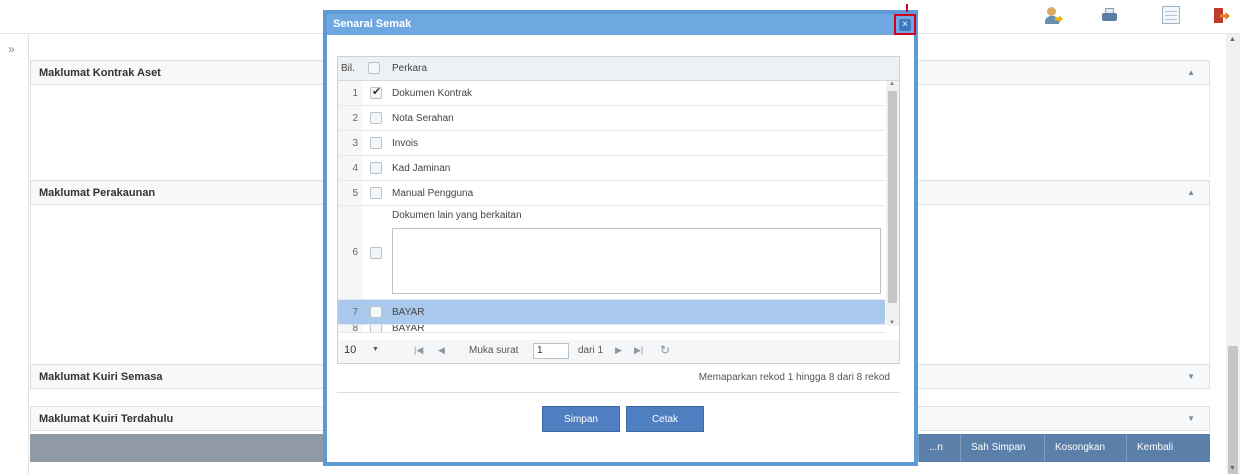  What do you see at coordinates (418, 350) in the screenshot?
I see `first-page-icon: |◀` at bounding box center [418, 350].